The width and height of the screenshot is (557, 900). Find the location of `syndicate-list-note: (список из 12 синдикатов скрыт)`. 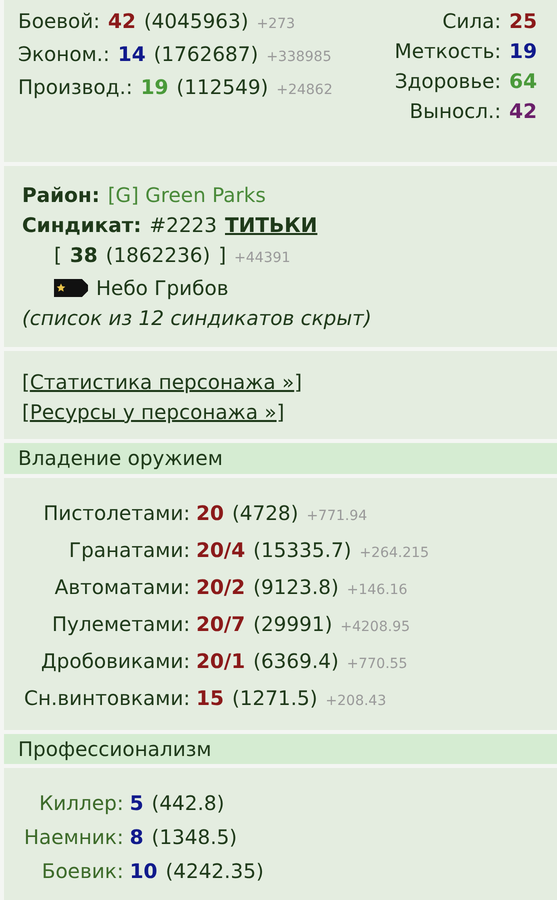

syndicate-list-note: (список из 12 синдикатов скрыт) is located at coordinates (197, 318).